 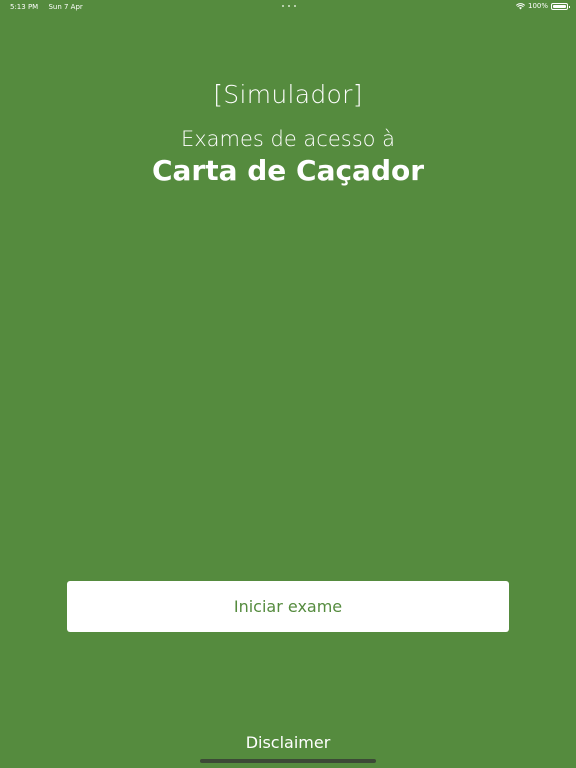 I want to click on status-bar: 5:13 PM Sun 7 Apr 100%, so click(x=288, y=7).